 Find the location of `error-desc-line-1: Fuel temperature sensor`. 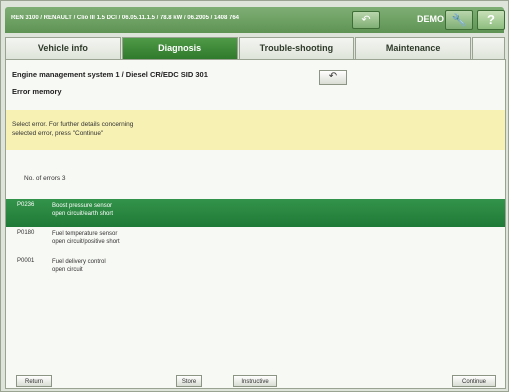

error-desc-line-1: Fuel temperature sensor is located at coordinates (85, 234).